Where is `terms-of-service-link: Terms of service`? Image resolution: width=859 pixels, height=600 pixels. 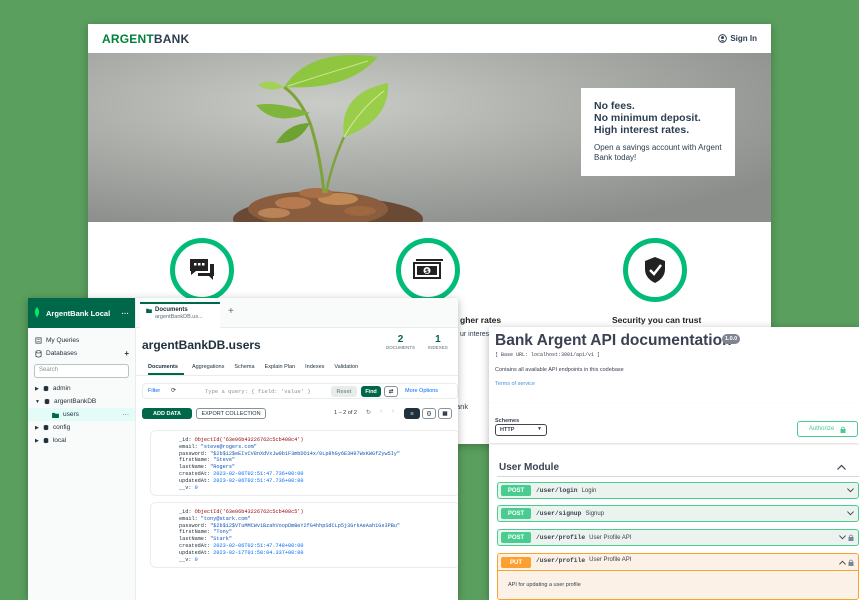 terms-of-service-link: Terms of service is located at coordinates (515, 384).